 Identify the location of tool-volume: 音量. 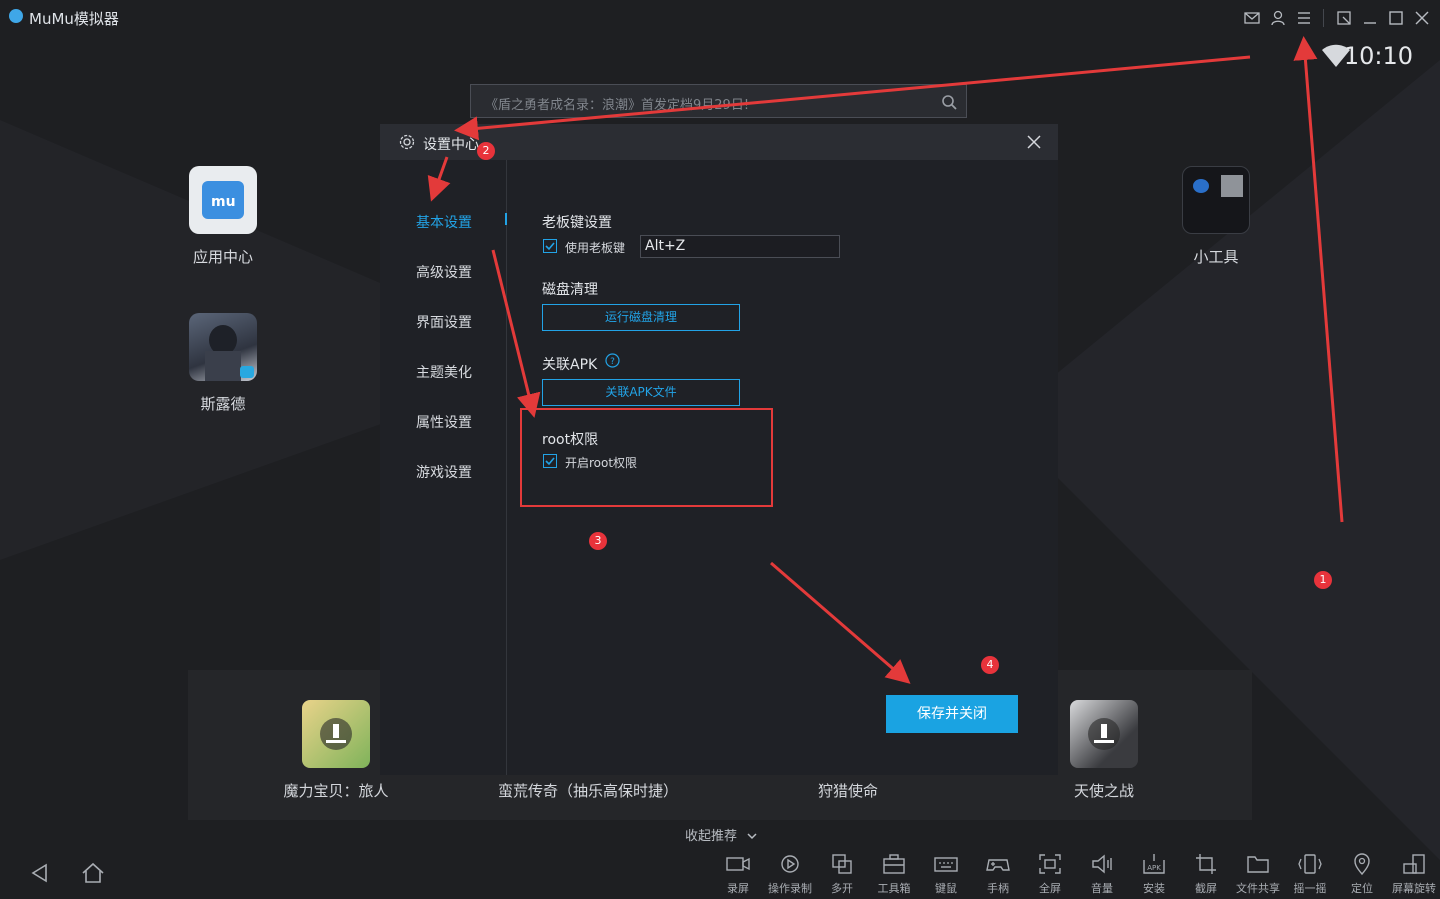
(1102, 874).